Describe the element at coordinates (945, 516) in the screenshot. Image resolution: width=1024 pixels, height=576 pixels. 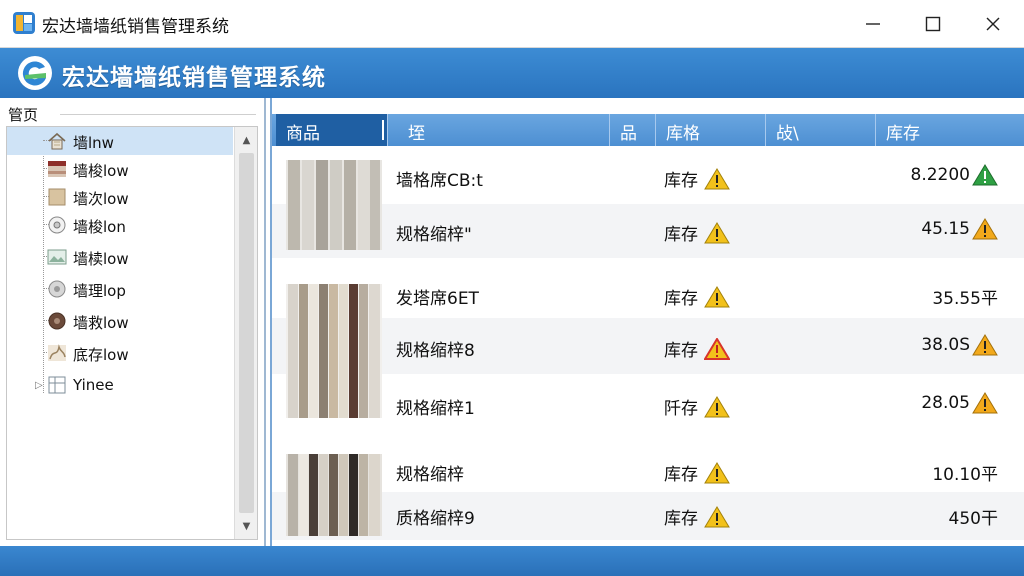
I see `stock-quantity: 450干` at that location.